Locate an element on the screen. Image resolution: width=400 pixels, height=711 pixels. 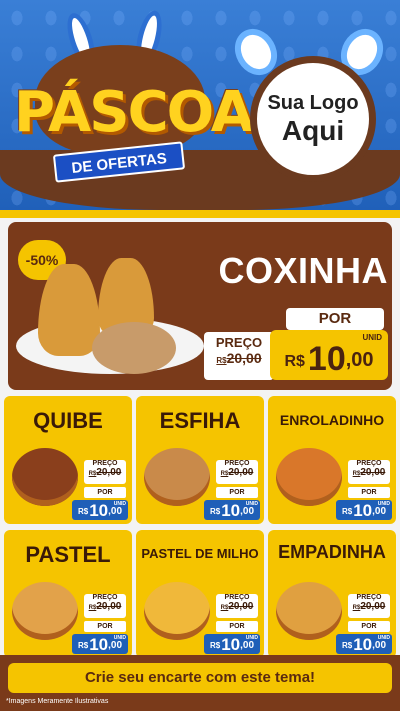
product-card: PASTEL PREÇO R$20,00 POR UNID R$ 10,00 is located at coordinates (68, 594).